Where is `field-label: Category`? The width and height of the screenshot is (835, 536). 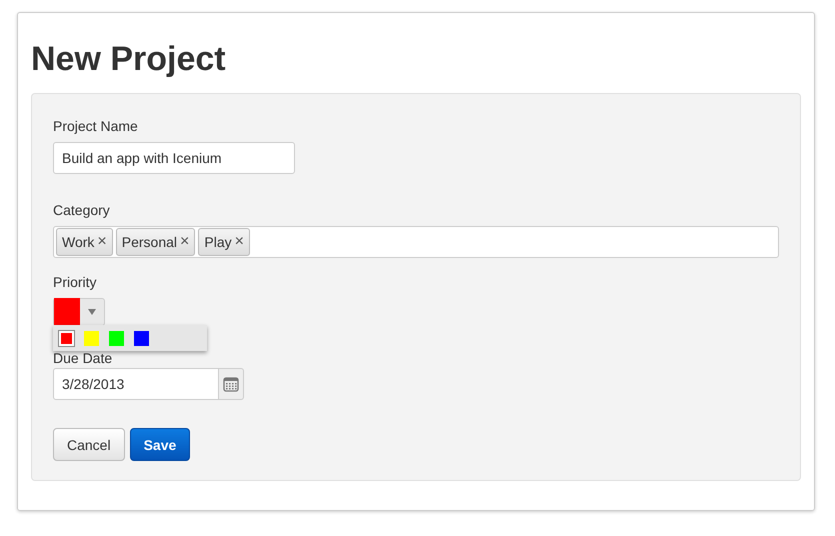
field-label: Category is located at coordinates (82, 210).